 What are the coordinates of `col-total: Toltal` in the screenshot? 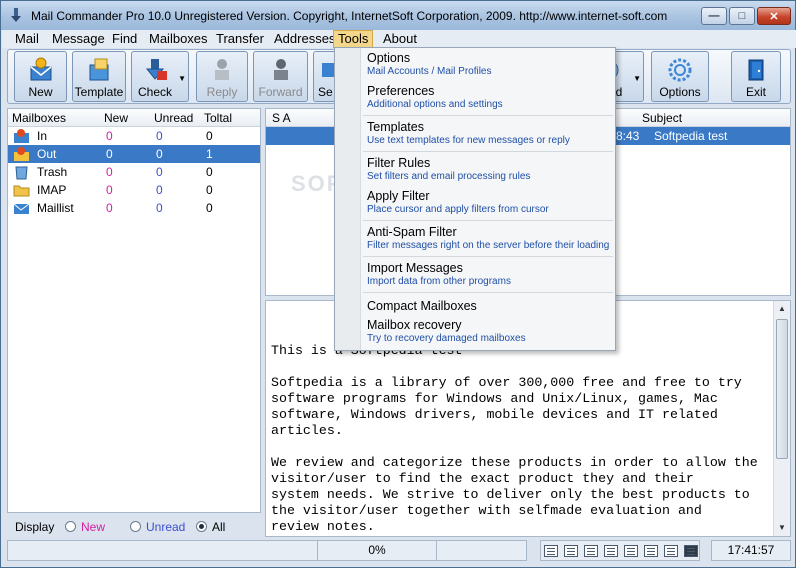 It's located at (218, 118).